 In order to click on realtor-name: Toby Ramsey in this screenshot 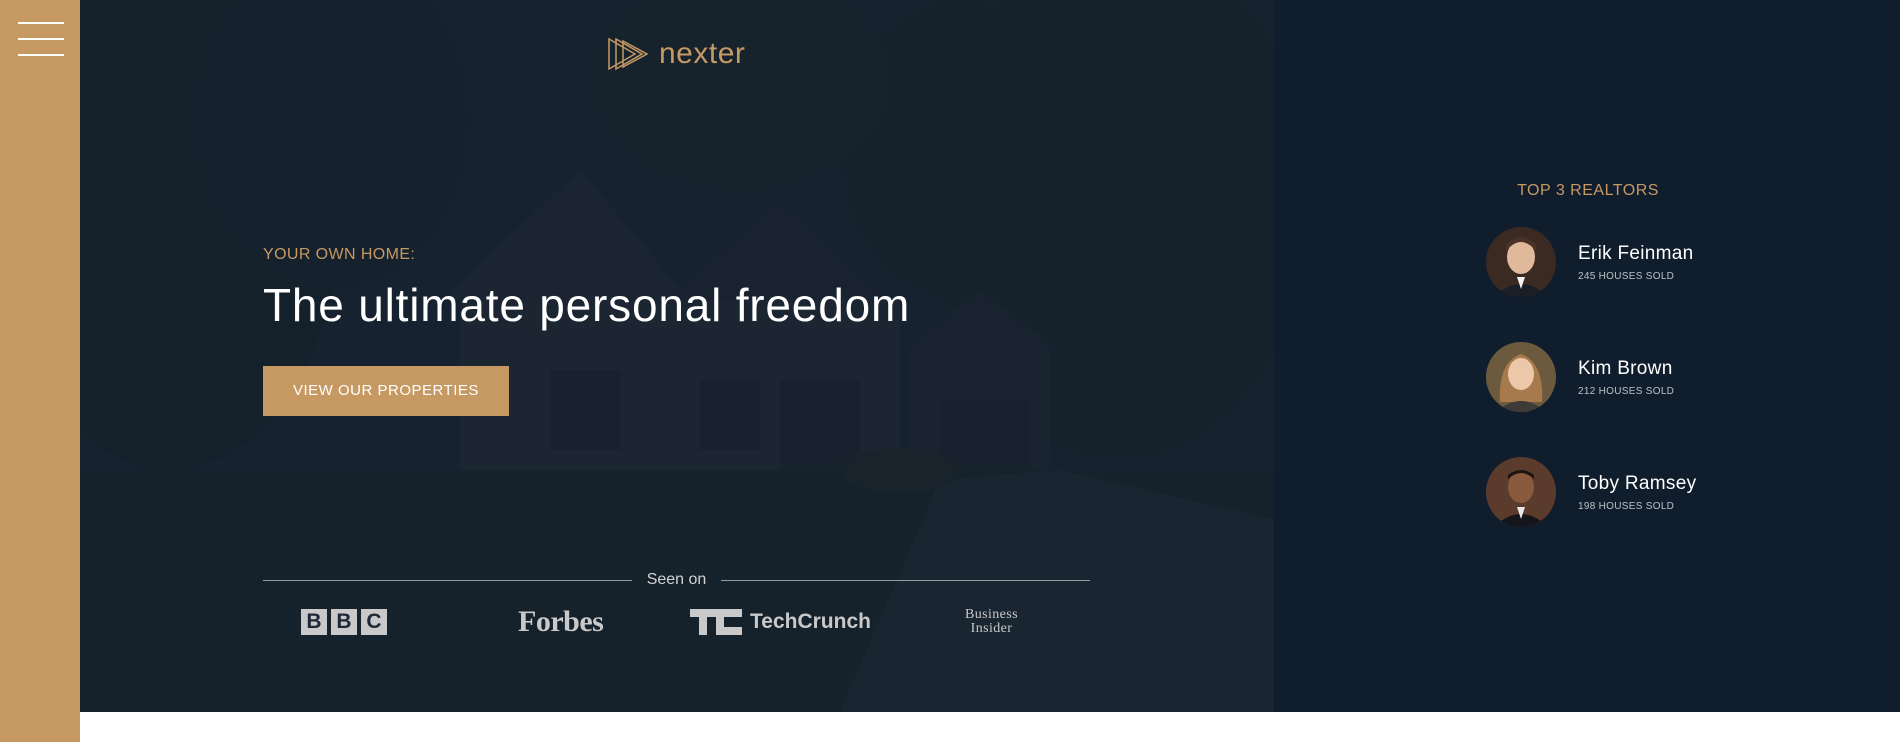, I will do `click(1637, 483)`.